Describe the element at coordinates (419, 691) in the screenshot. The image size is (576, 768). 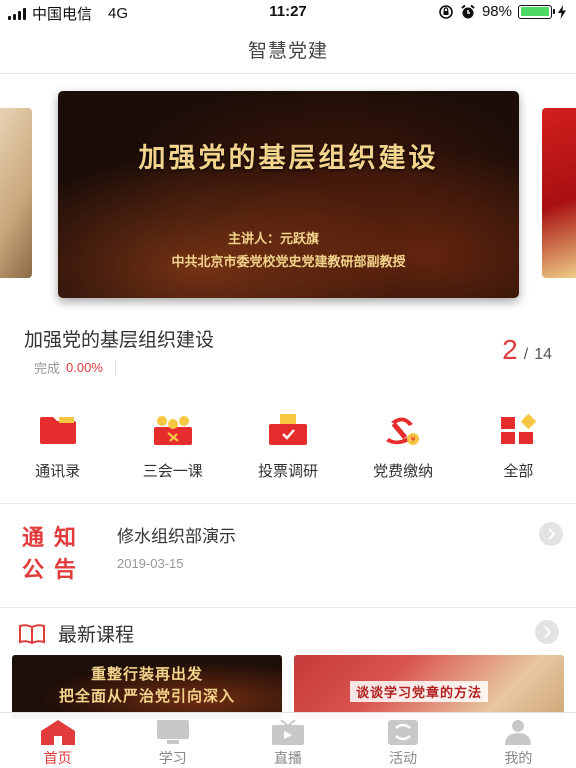
I see `course-card-title: 谈谈学习党章的方法` at that location.